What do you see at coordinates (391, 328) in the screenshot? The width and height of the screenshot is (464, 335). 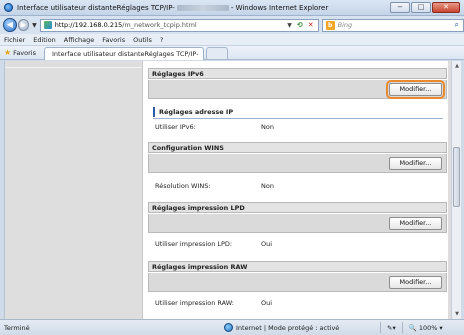 I see `protected-mode-icon: ✎▾` at bounding box center [391, 328].